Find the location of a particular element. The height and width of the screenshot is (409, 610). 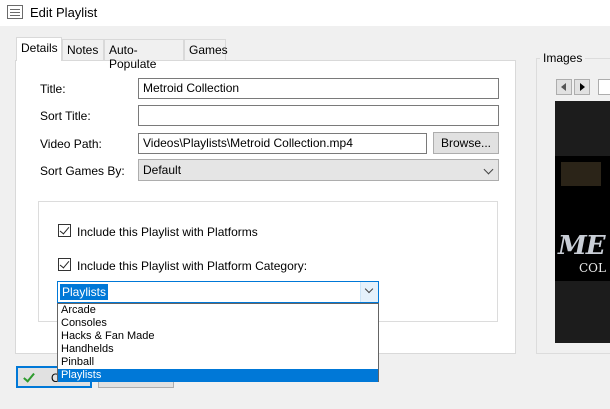

list-item-selected: Playlists is located at coordinates (218, 375).